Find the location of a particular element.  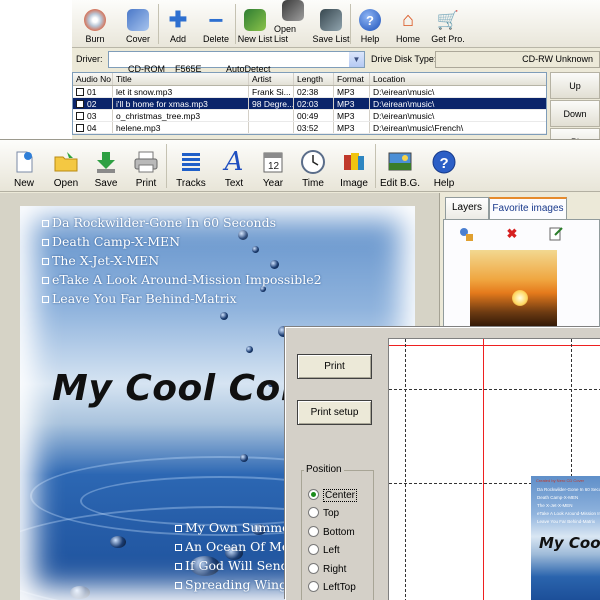

radio-right: Right is located at coordinates (327, 569).